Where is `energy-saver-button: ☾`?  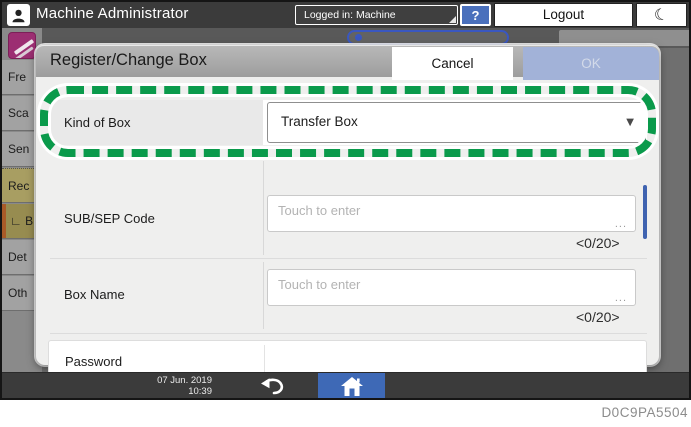
energy-saver-button: ☾ is located at coordinates (661, 15).